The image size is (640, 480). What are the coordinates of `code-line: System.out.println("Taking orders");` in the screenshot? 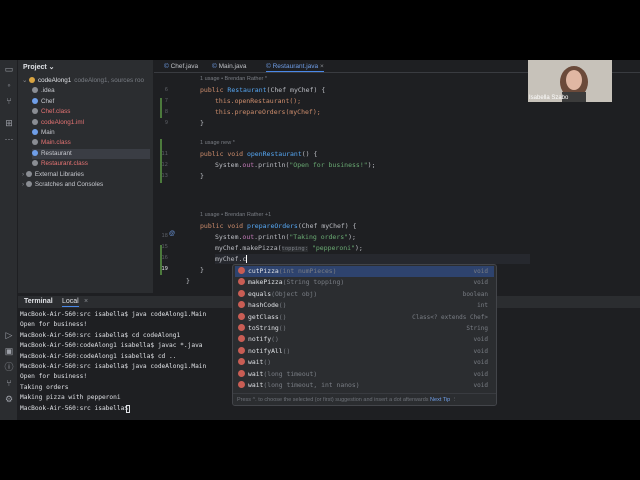 It's located at (285, 237).